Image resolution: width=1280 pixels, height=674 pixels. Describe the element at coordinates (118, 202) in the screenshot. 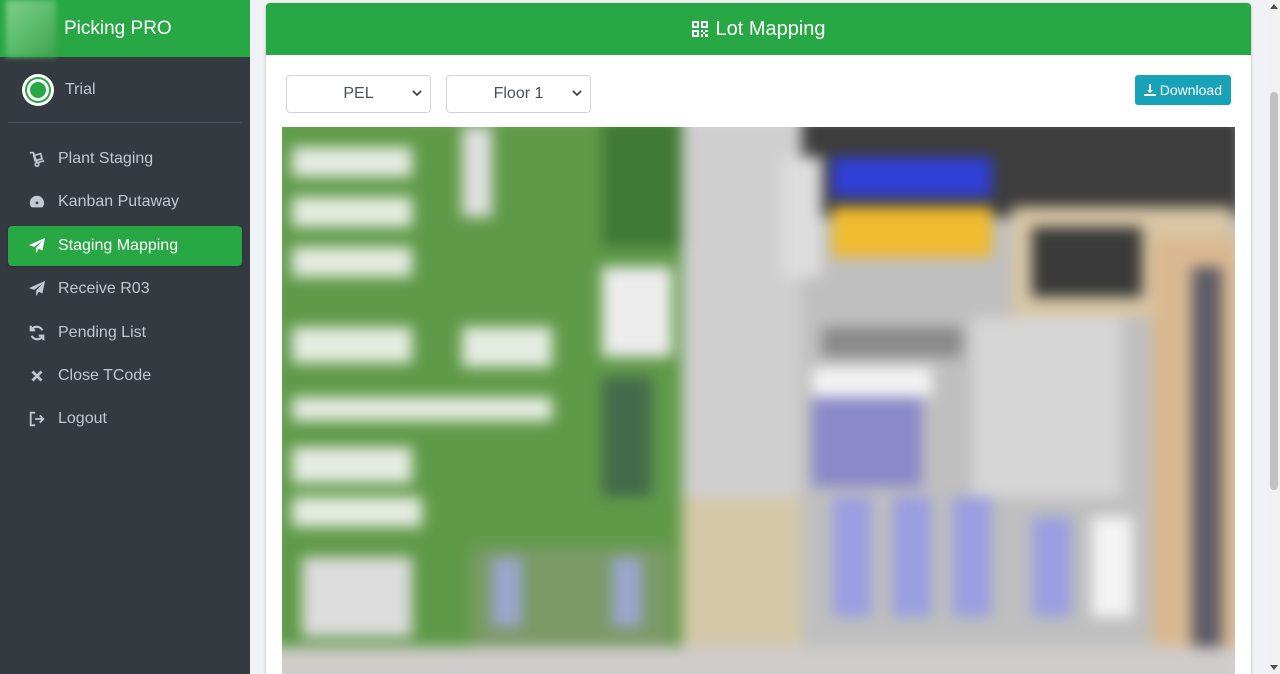

I see `sidebar-item-label: Kanban Putaway` at that location.